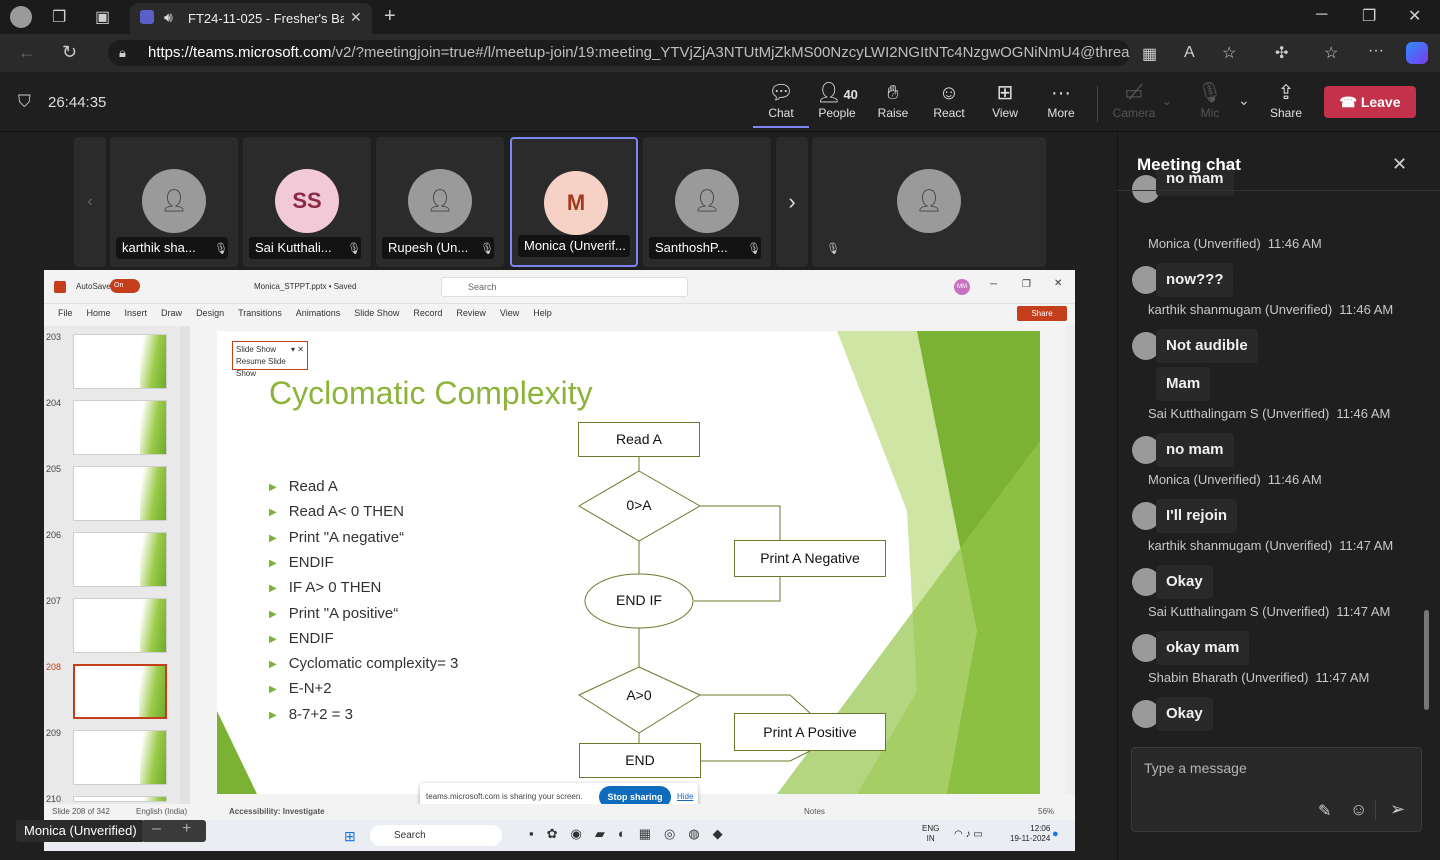 The image size is (1440, 860). What do you see at coordinates (1197, 516) in the screenshot?
I see `message-bubble: I'll rejoin` at bounding box center [1197, 516].